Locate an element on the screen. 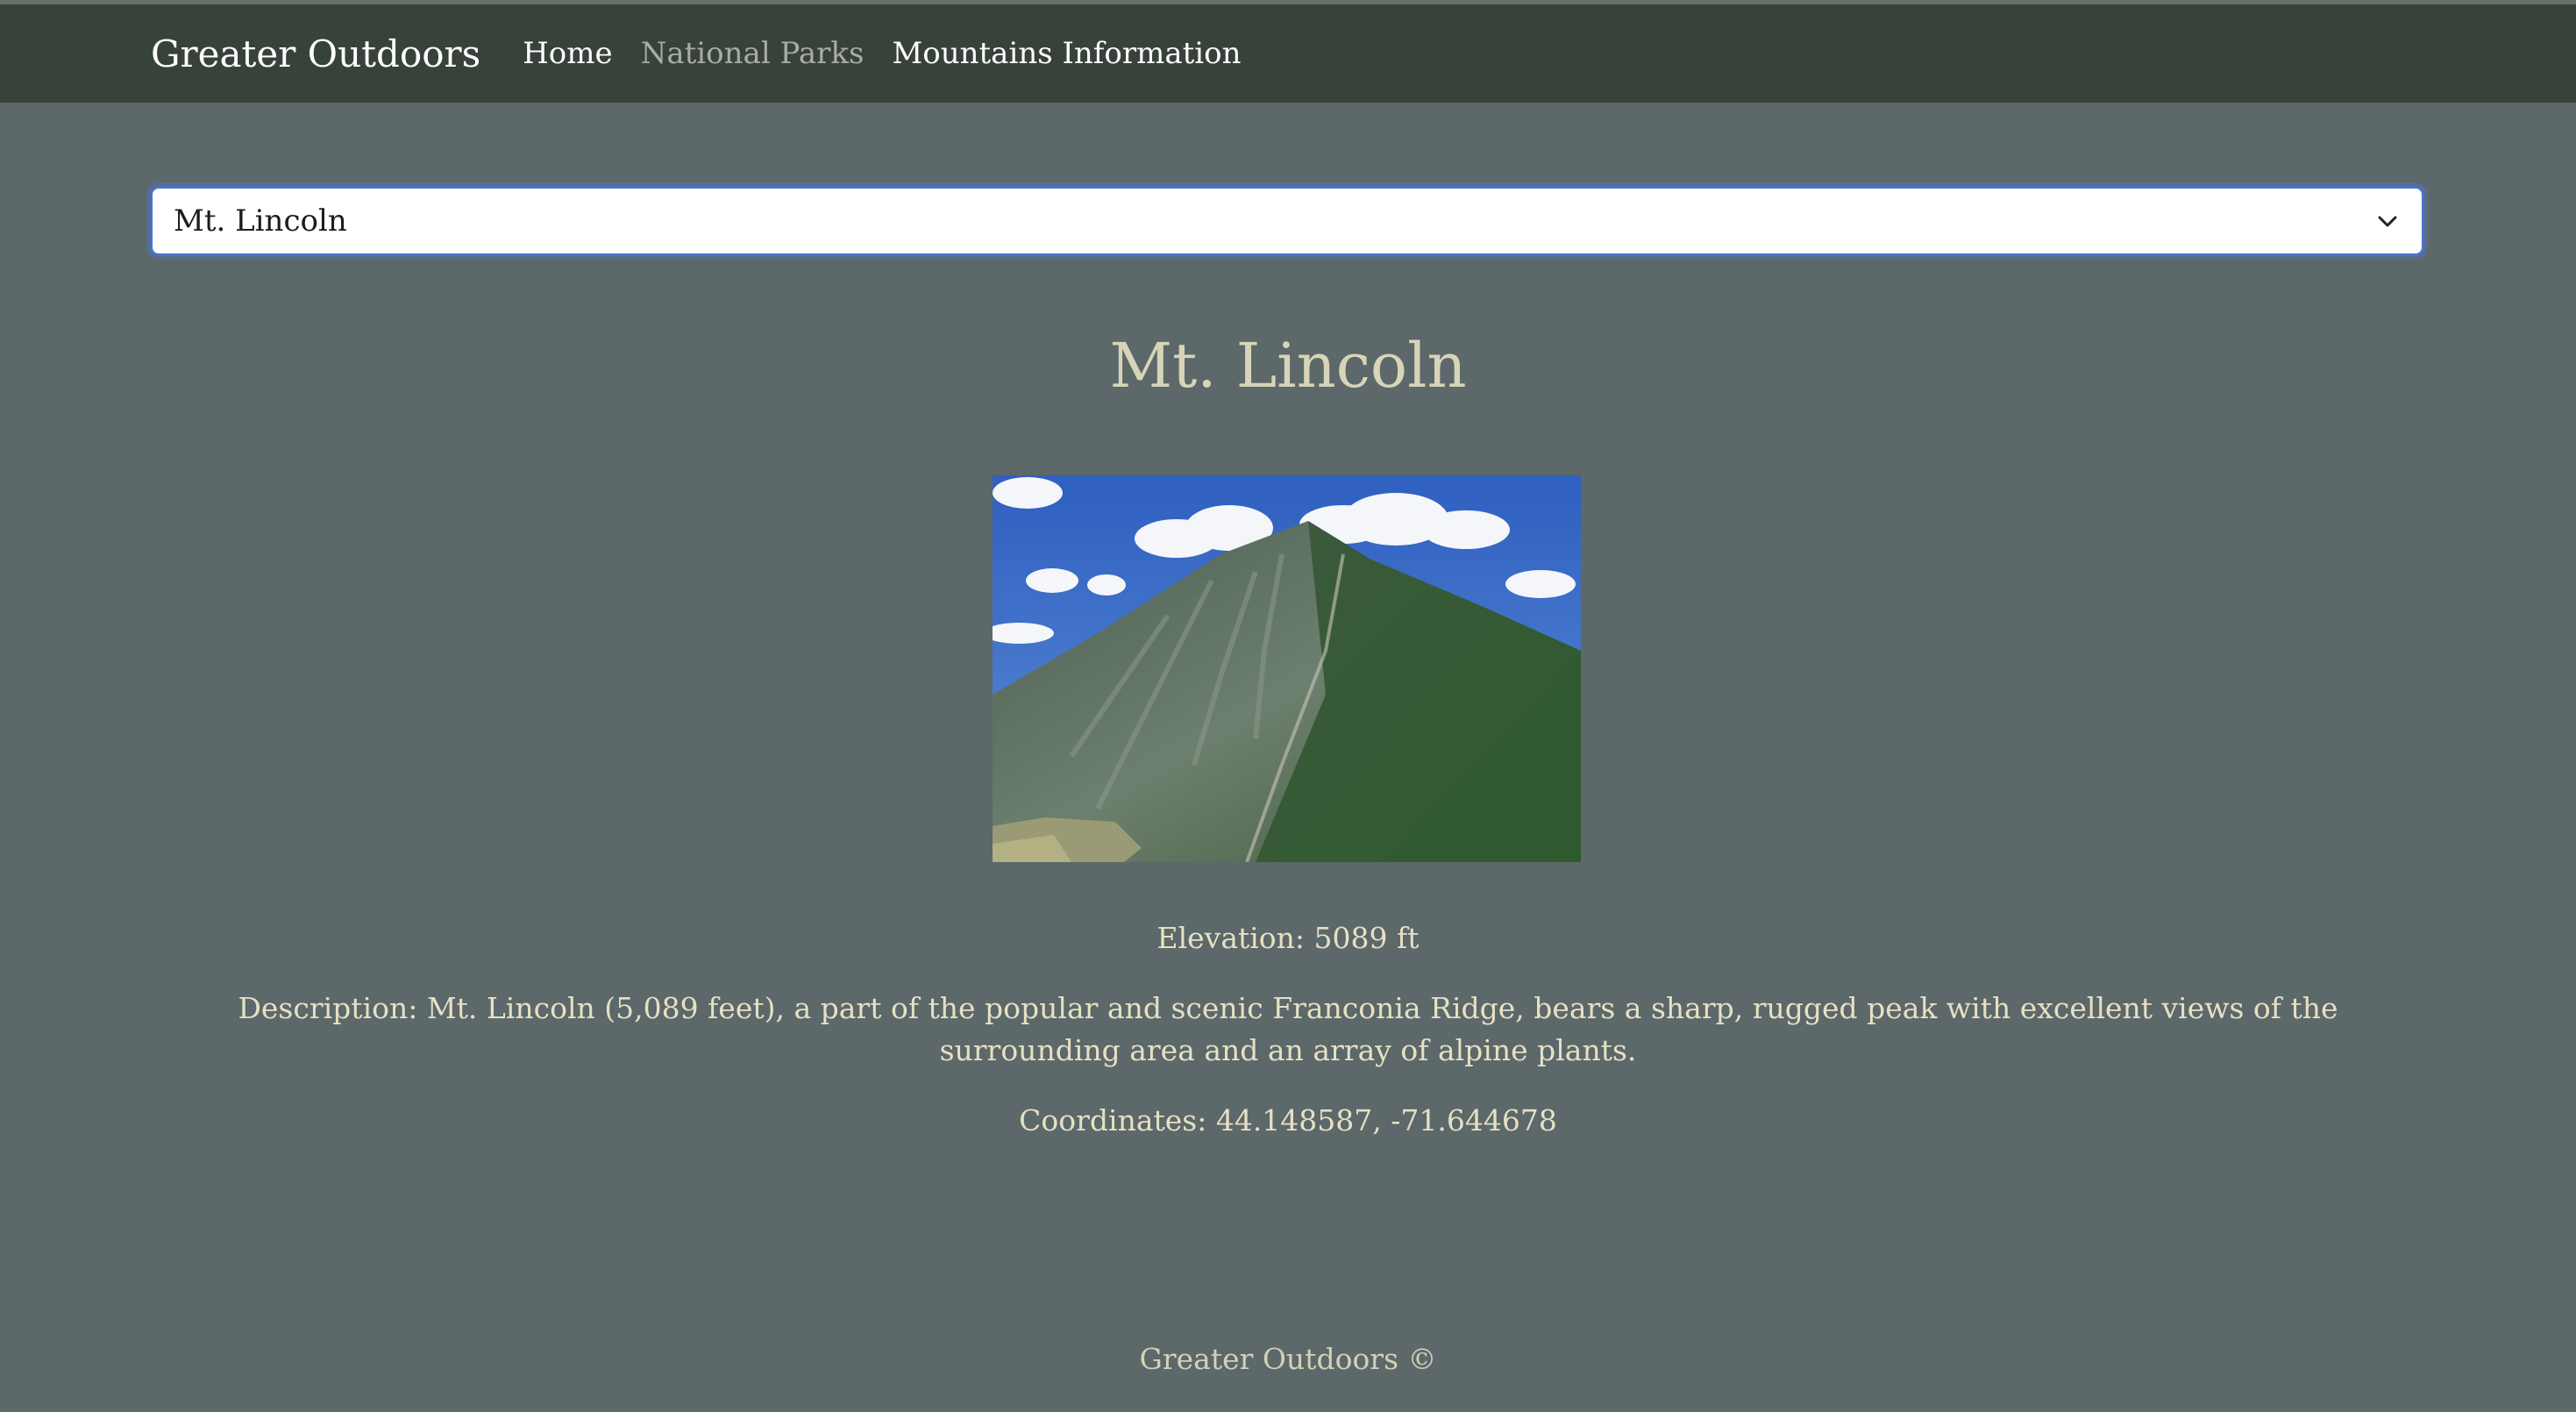 The width and height of the screenshot is (2576, 1412). nav-link-home: Home is located at coordinates (567, 53).